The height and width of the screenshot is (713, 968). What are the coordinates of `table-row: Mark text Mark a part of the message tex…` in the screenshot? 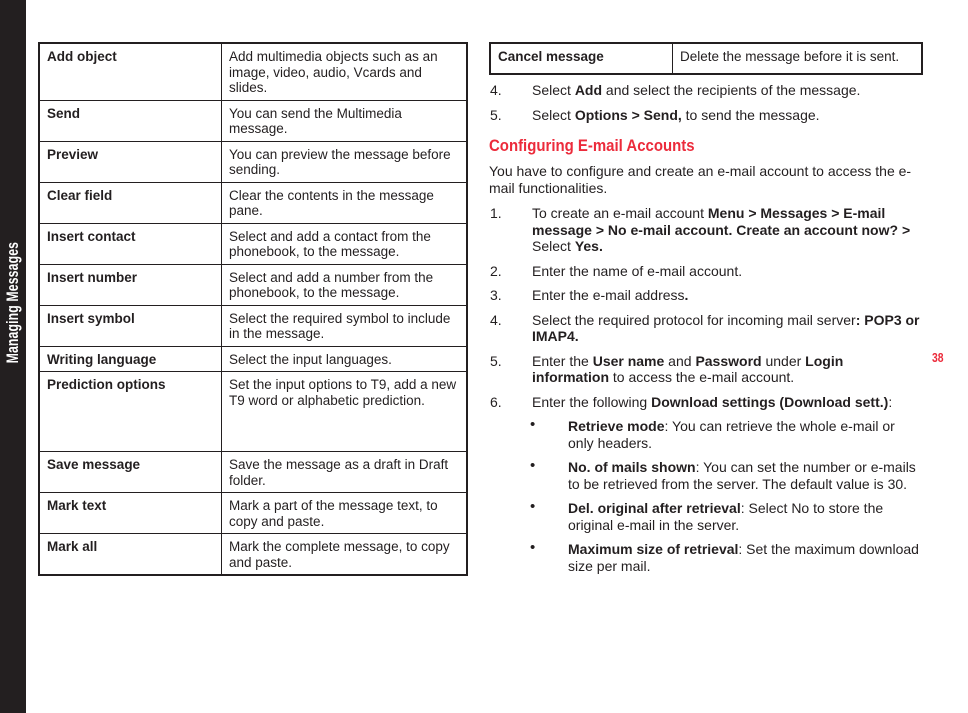 It's located at (253, 513).